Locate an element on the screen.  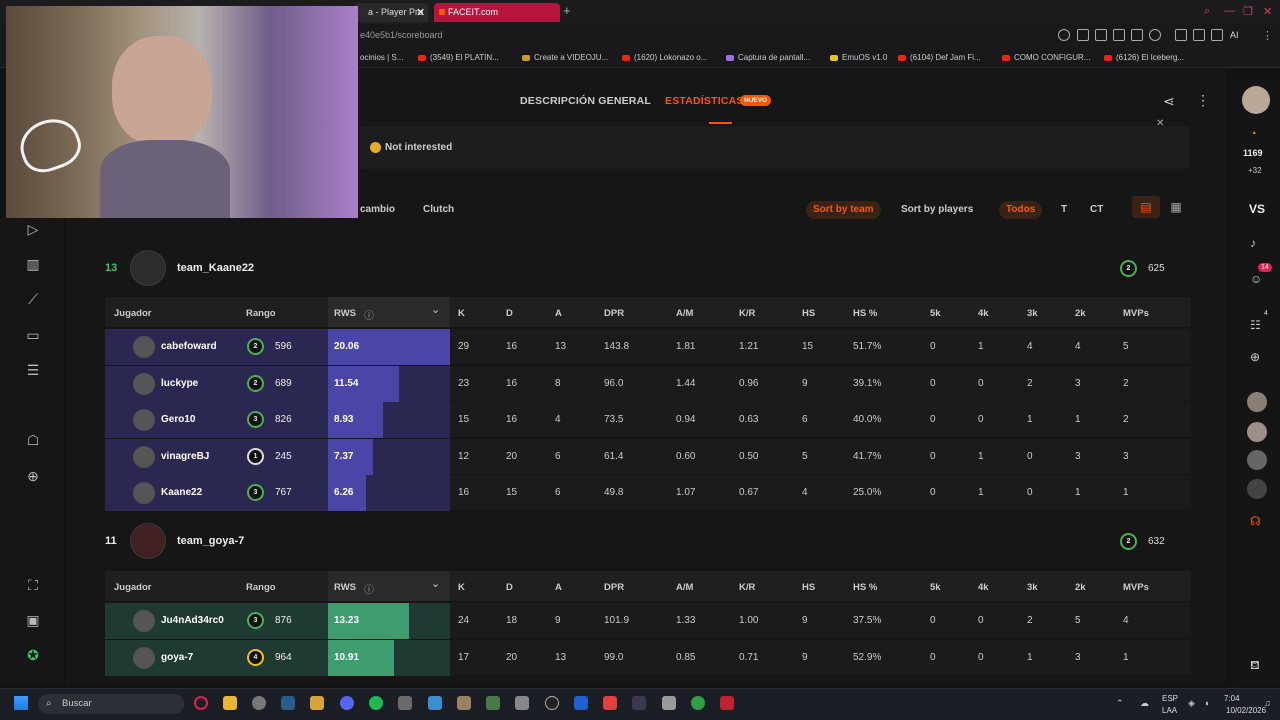
support-icon: ☊ is located at coordinates (1255, 521).